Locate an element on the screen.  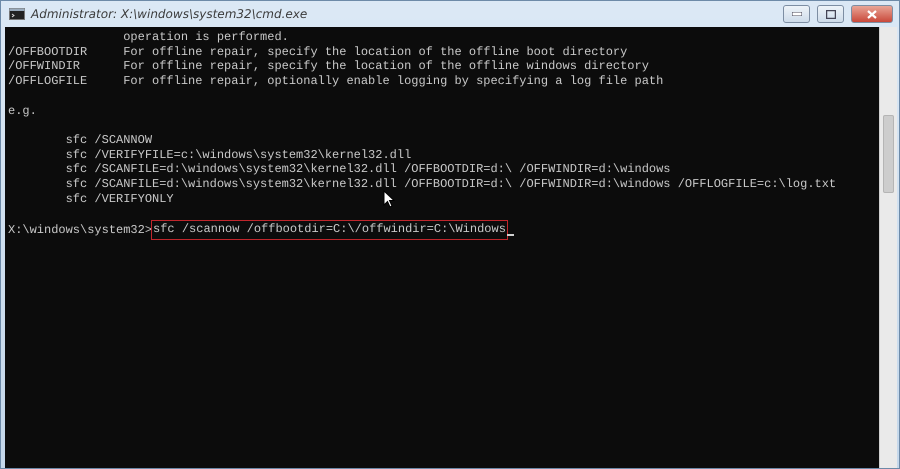
maximize-icon is located at coordinates (831, 14).